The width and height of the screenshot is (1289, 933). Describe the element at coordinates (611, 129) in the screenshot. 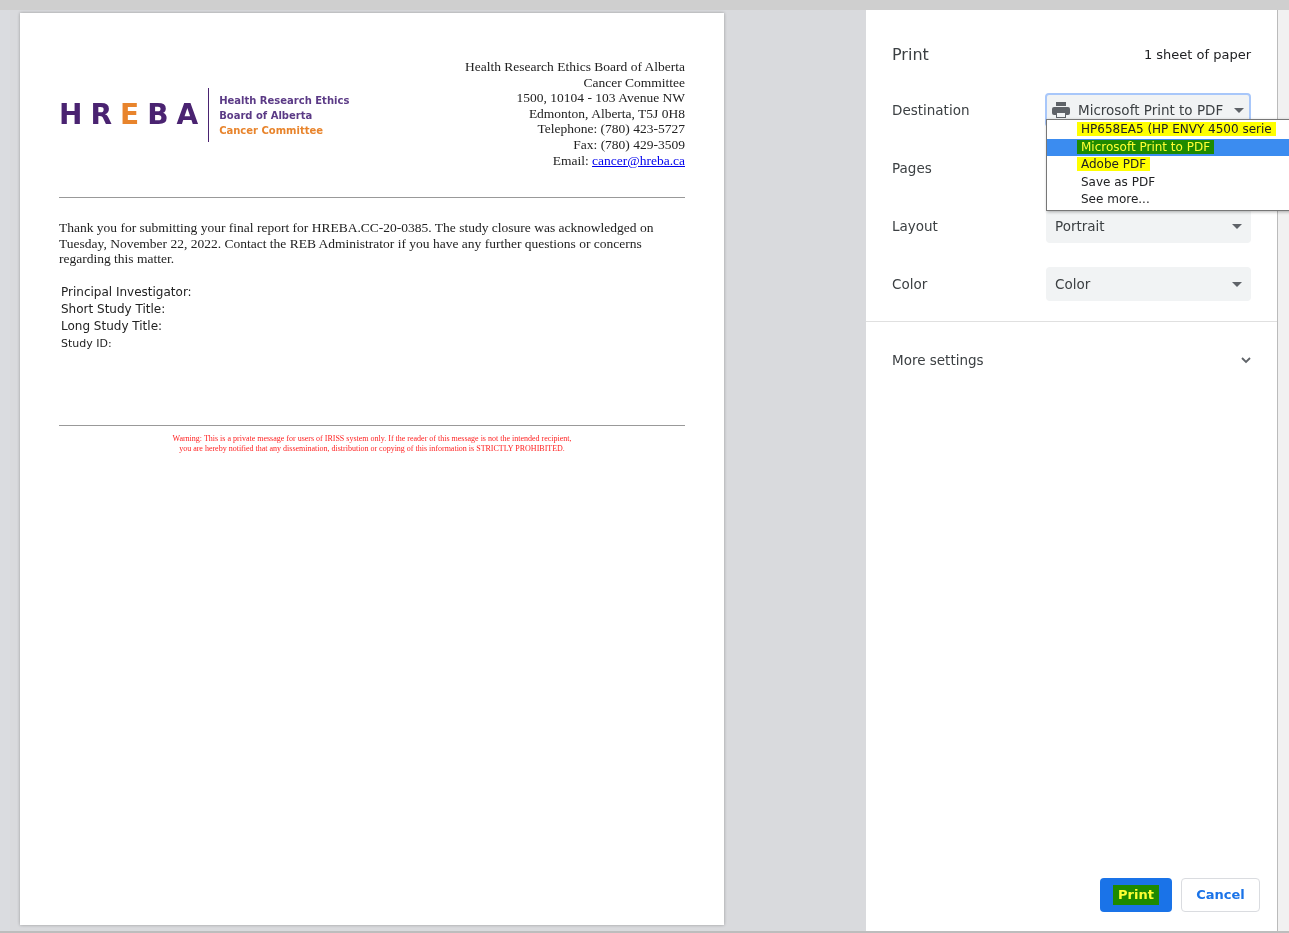

I see `address-line: Telephone: (780) 423-5727` at that location.